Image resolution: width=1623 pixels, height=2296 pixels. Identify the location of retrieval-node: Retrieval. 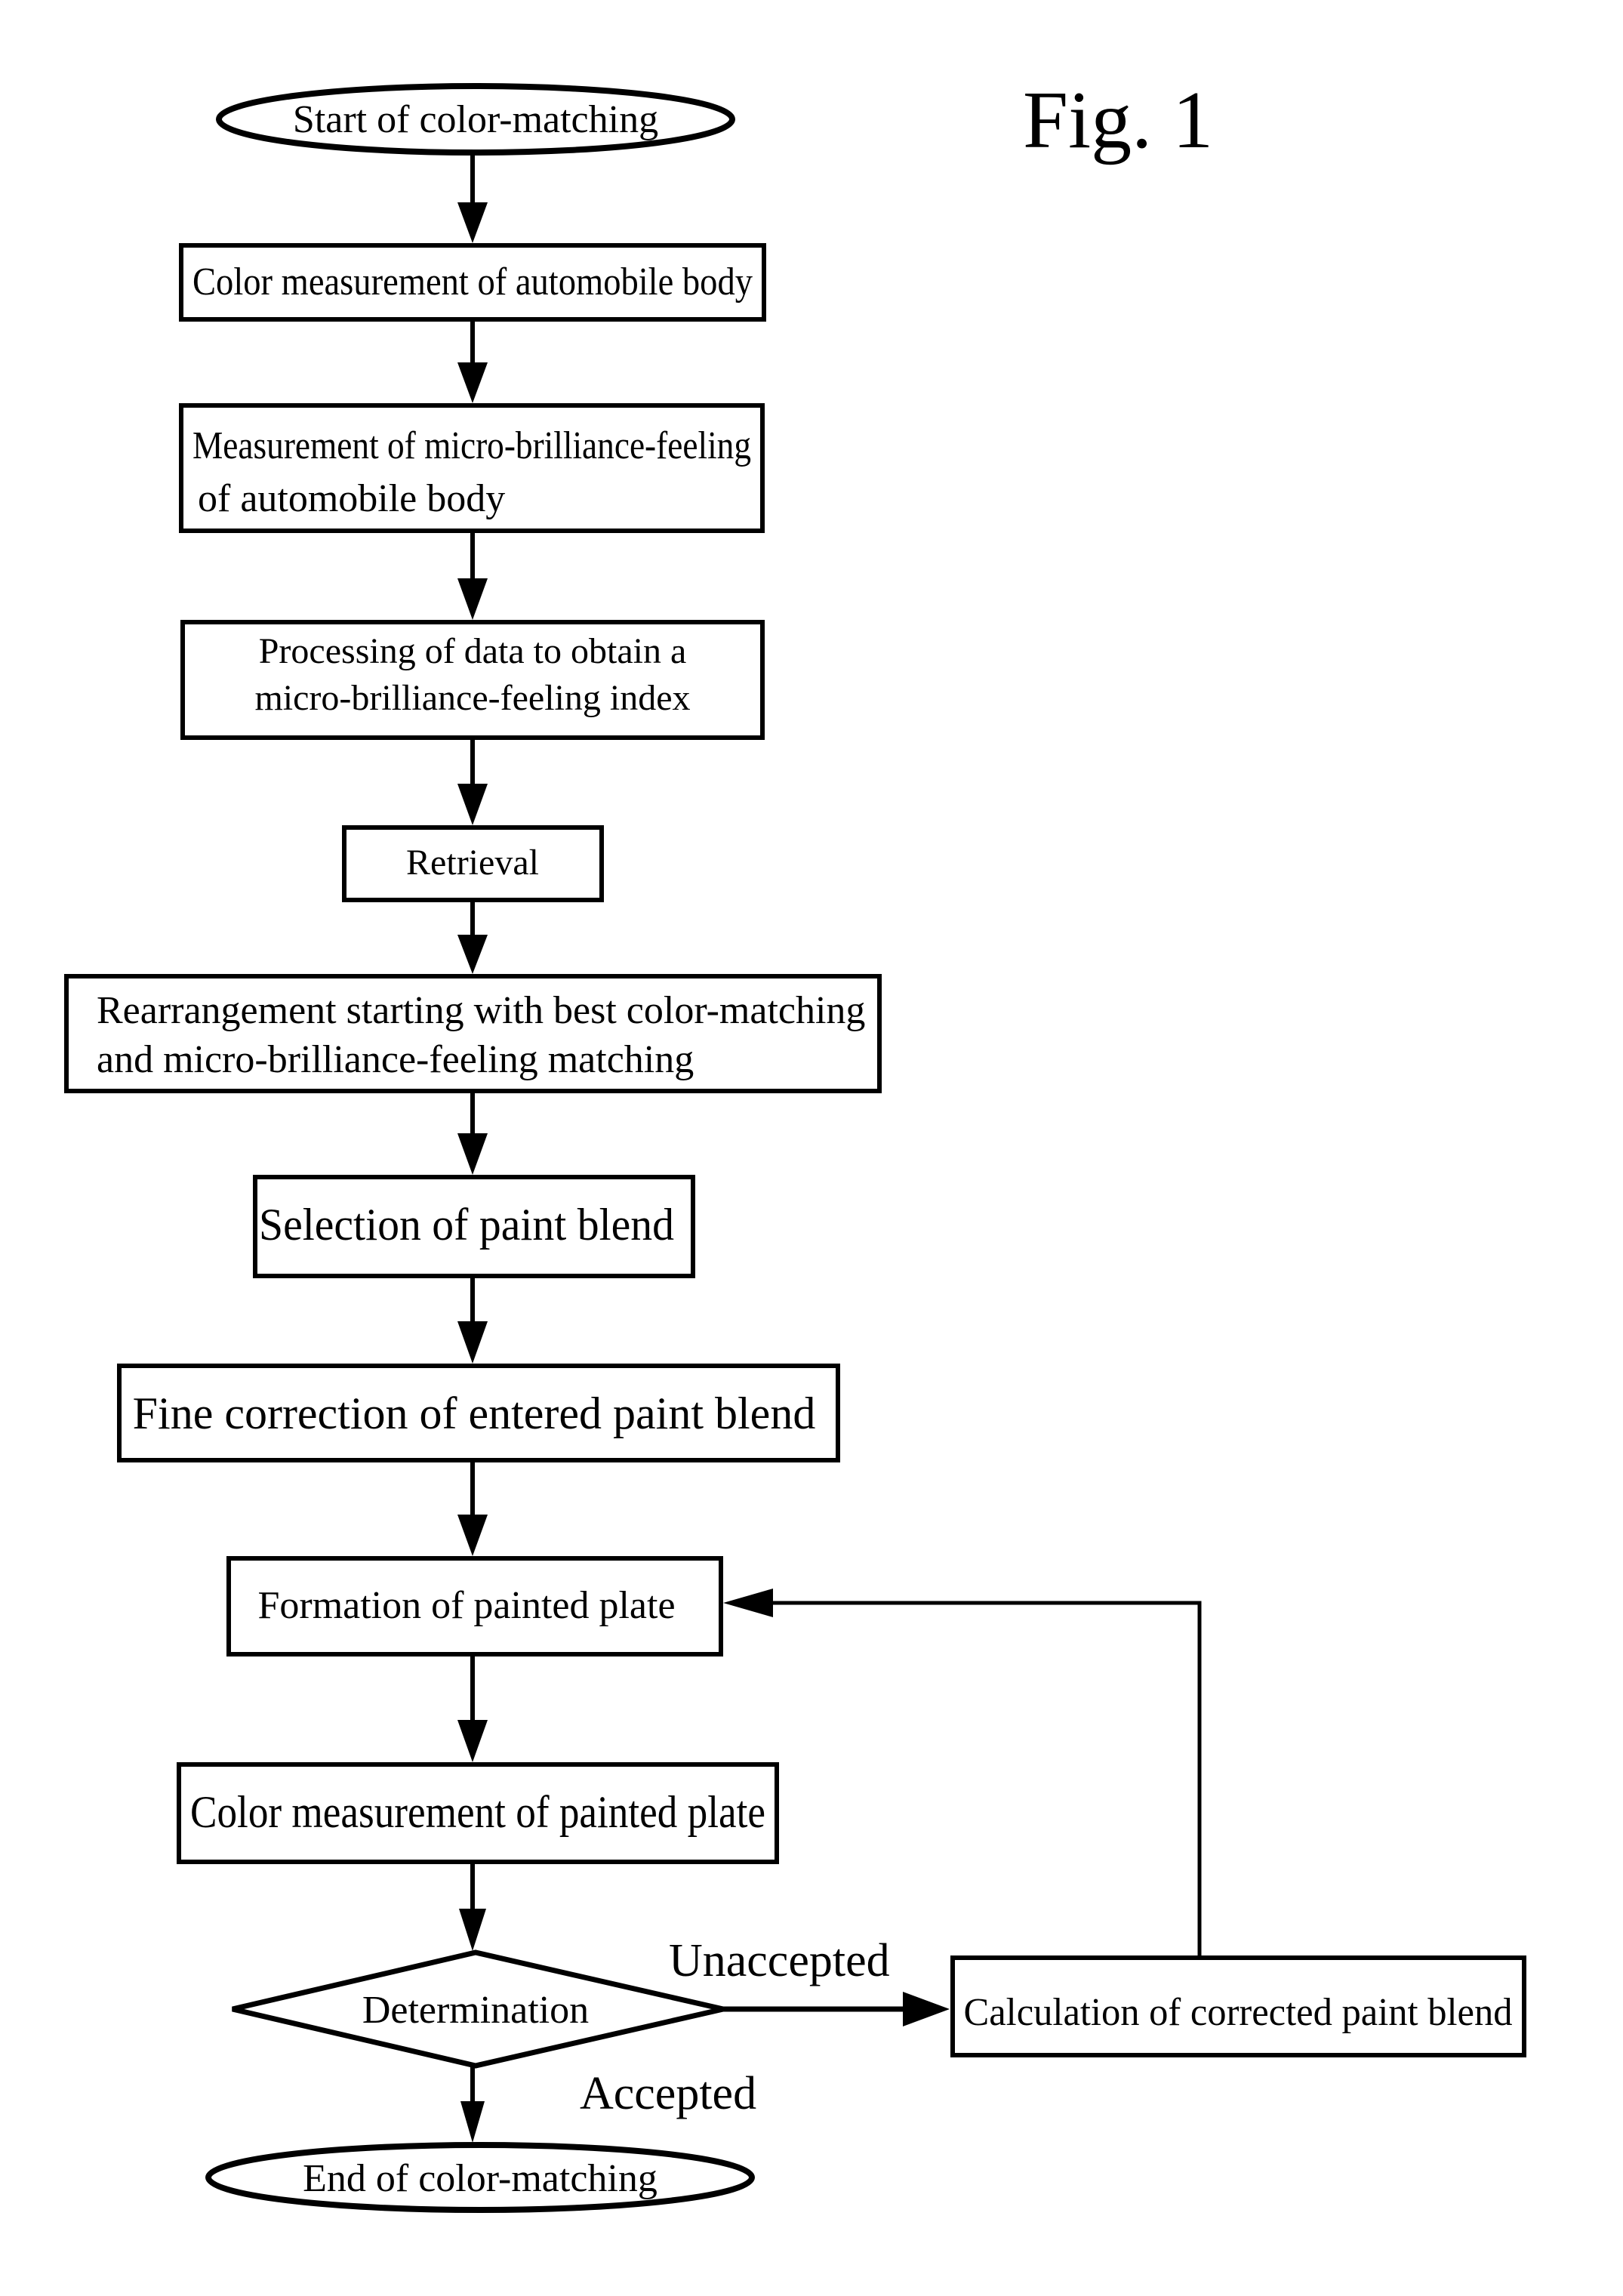
(473, 864).